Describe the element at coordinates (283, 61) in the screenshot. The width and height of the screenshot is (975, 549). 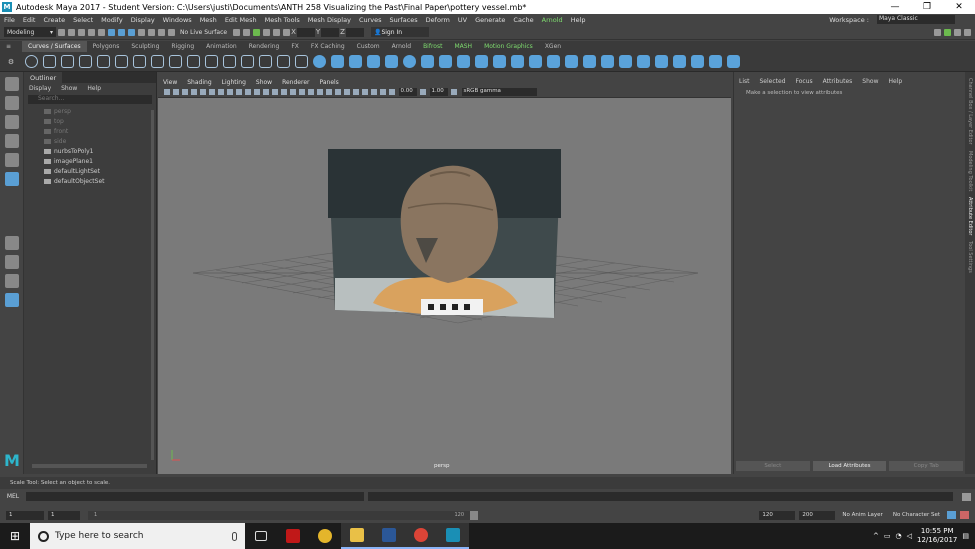
I see `curve-editing-icon` at that location.